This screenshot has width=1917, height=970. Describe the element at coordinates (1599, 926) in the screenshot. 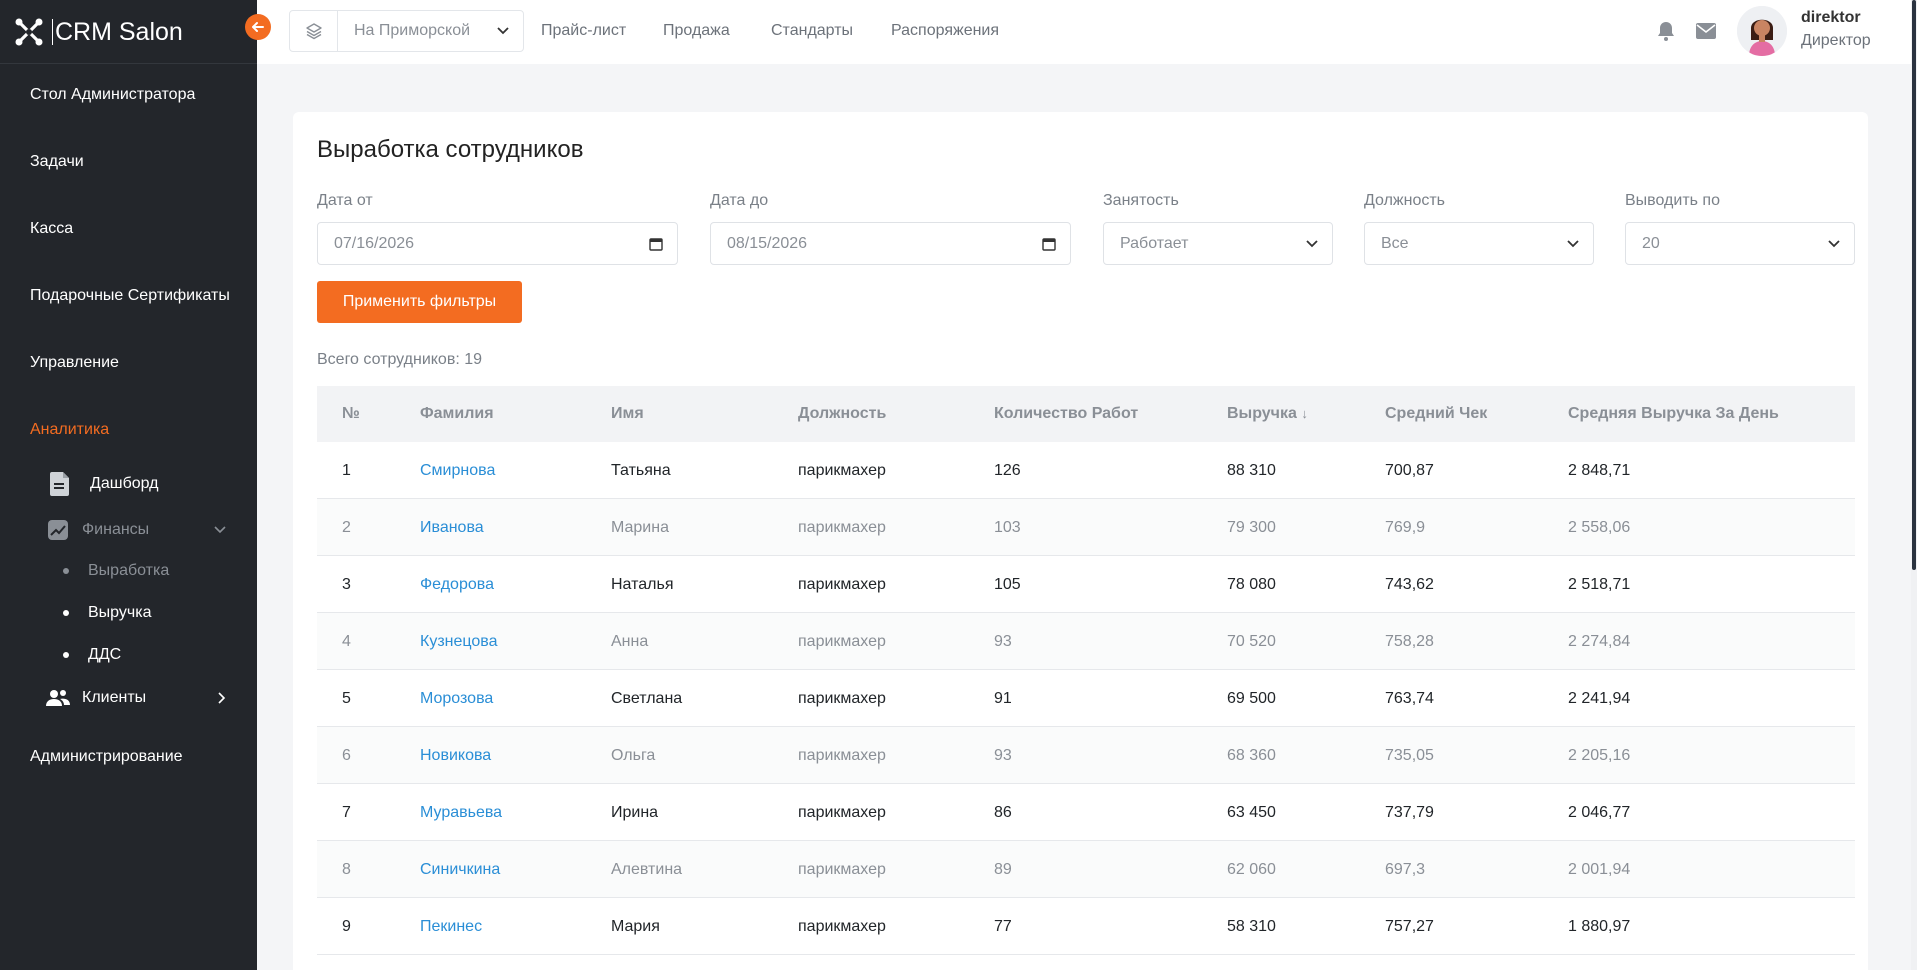

I see `cell-avg-daily-revenue: 1 880,97` at that location.